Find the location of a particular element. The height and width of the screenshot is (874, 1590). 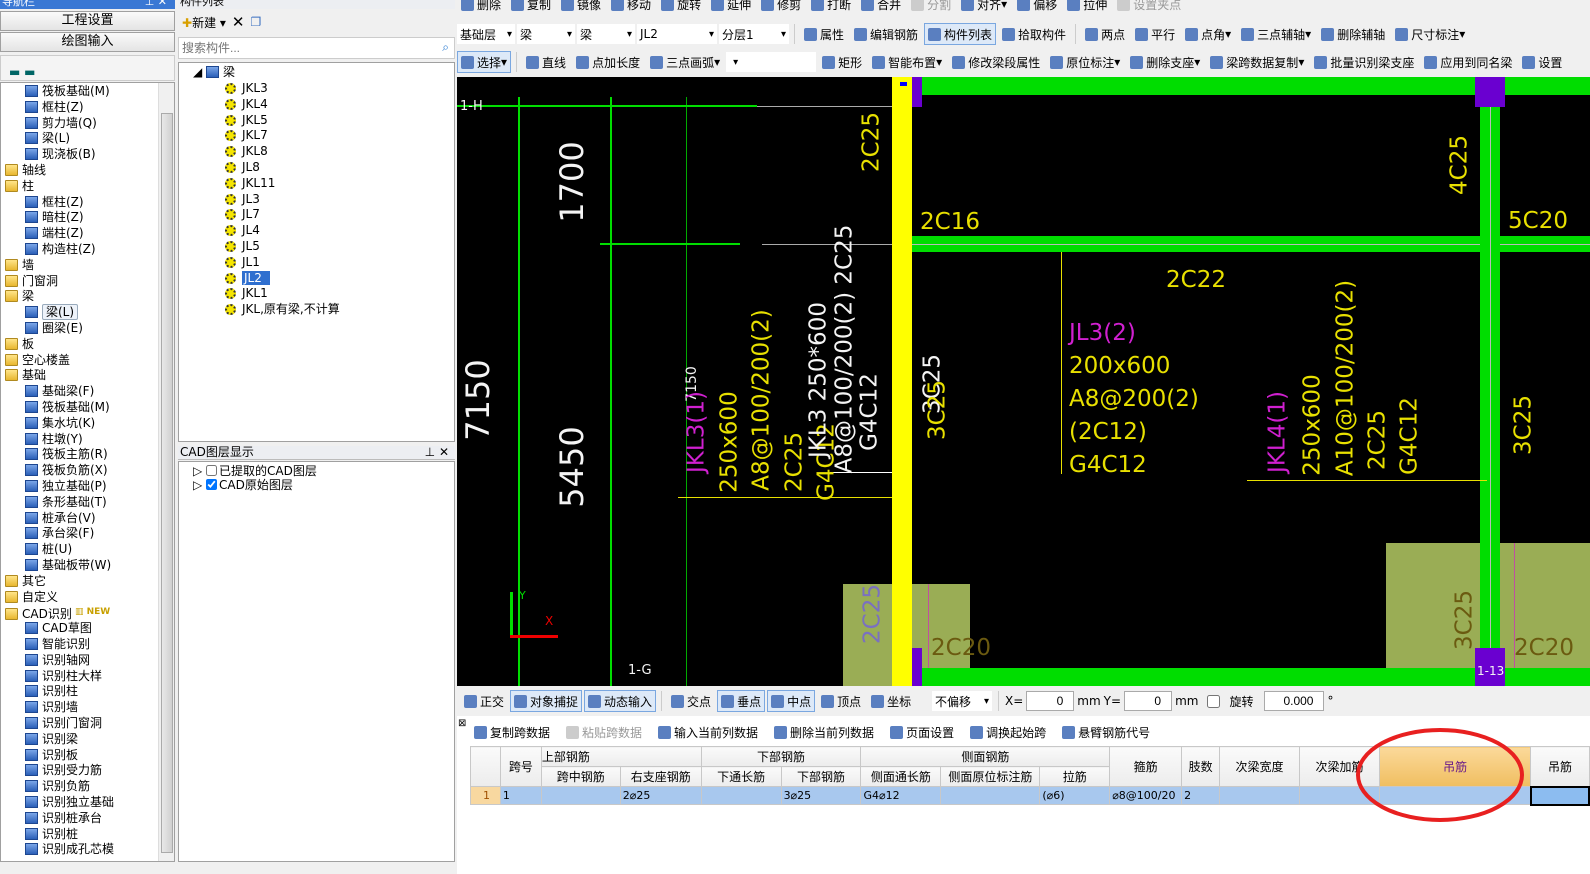

tree-item: 自定义 is located at coordinates (31, 597).